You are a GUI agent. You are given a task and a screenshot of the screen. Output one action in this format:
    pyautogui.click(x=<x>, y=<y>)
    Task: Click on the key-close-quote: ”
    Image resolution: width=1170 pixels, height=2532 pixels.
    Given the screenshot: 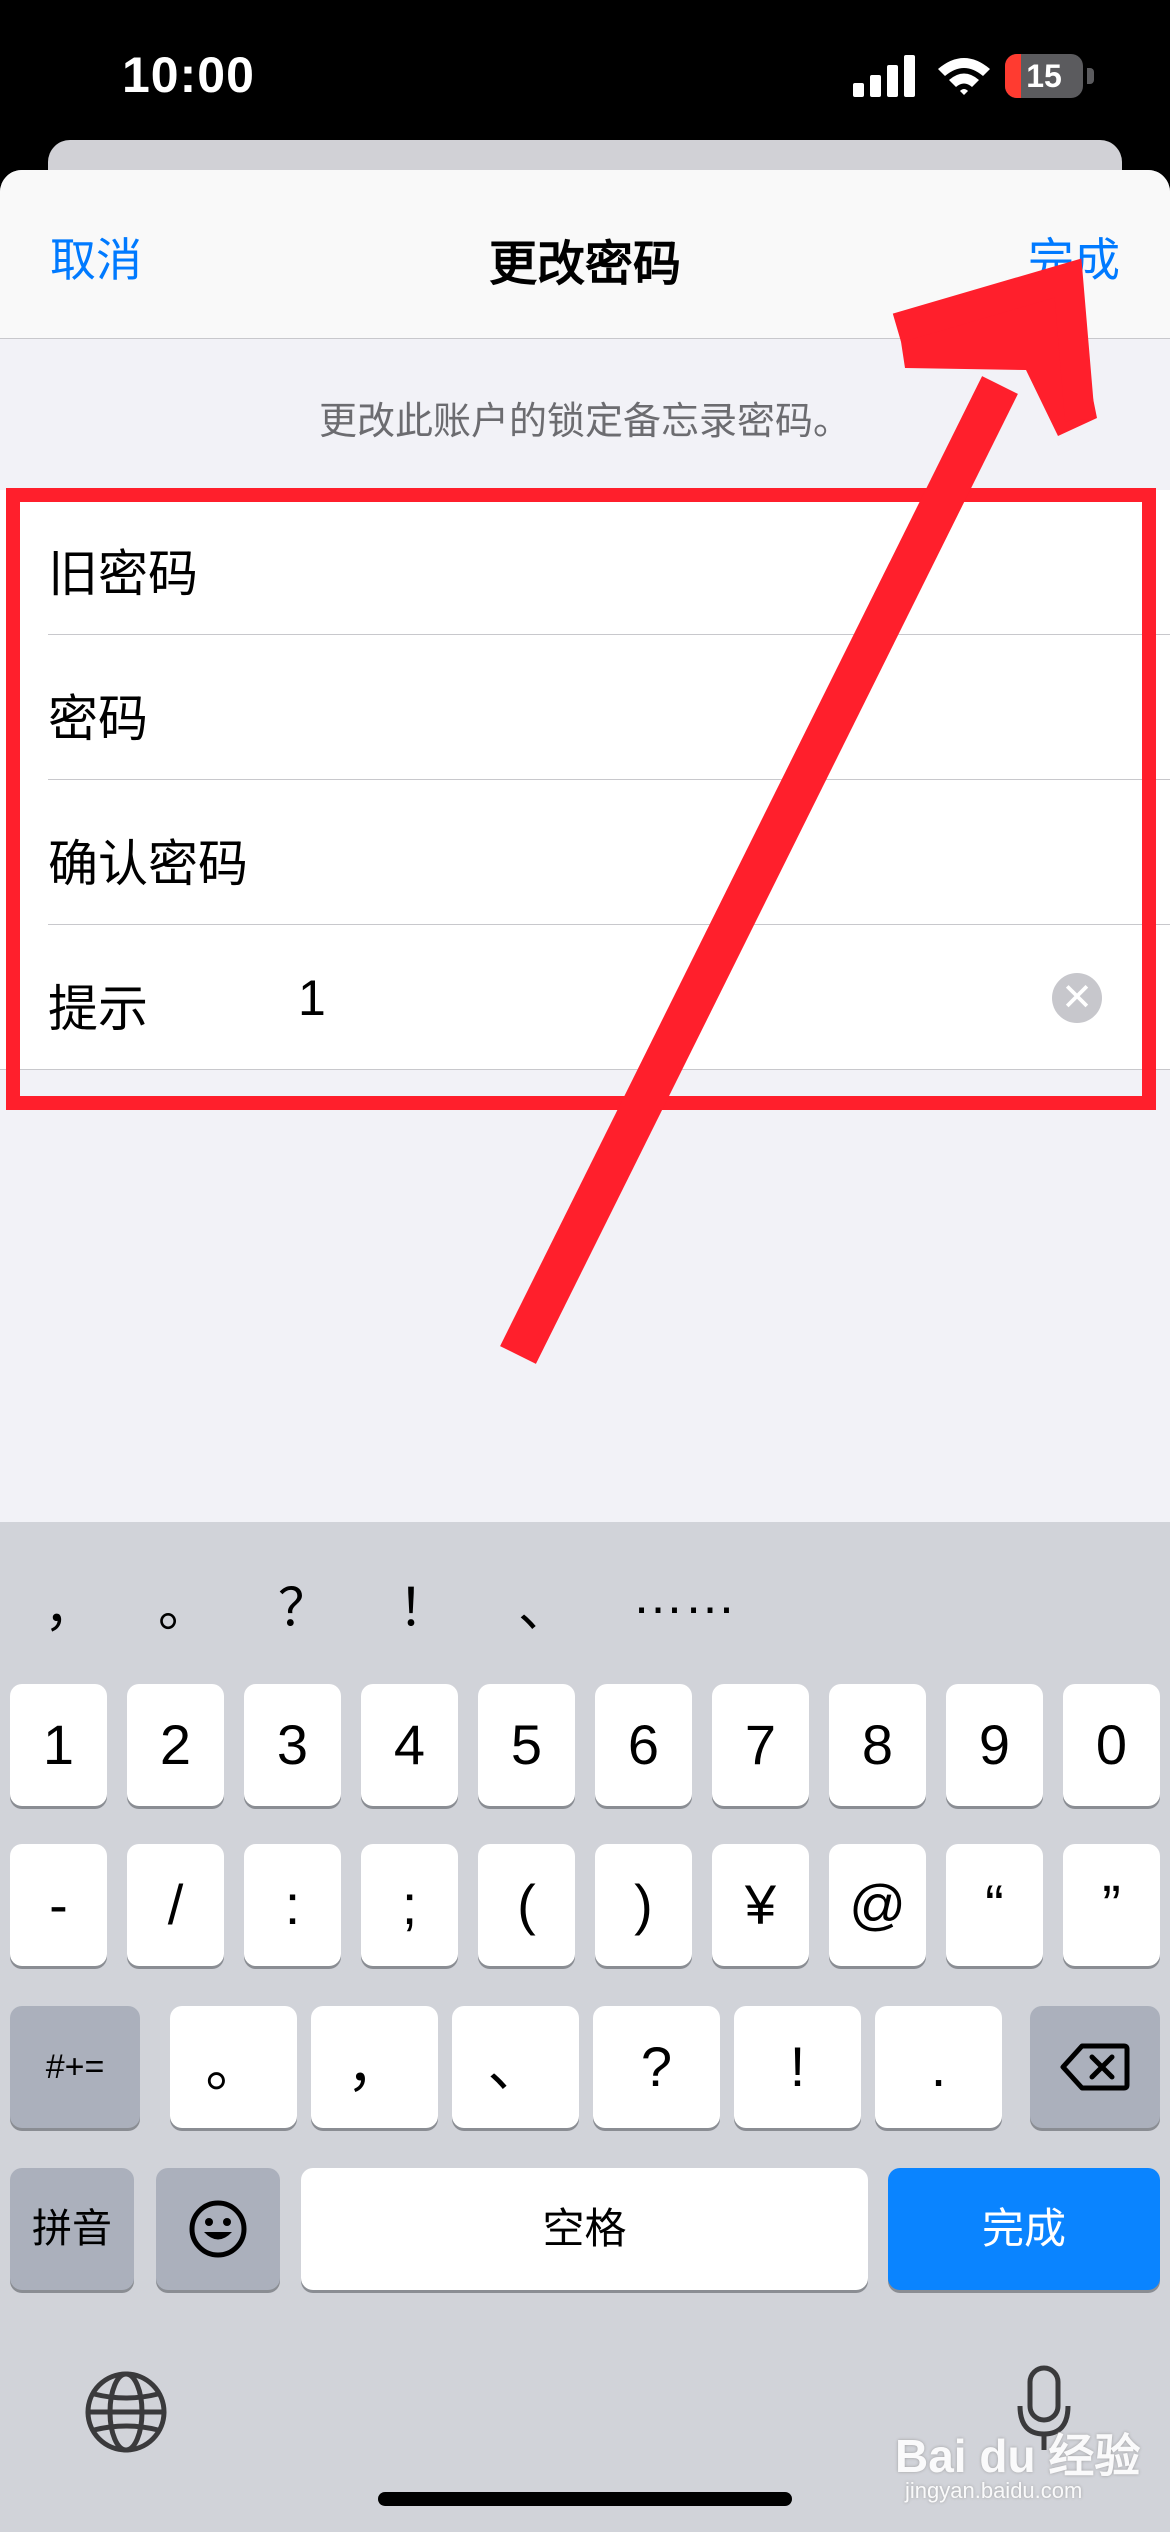 What is the action you would take?
    pyautogui.click(x=1111, y=1905)
    